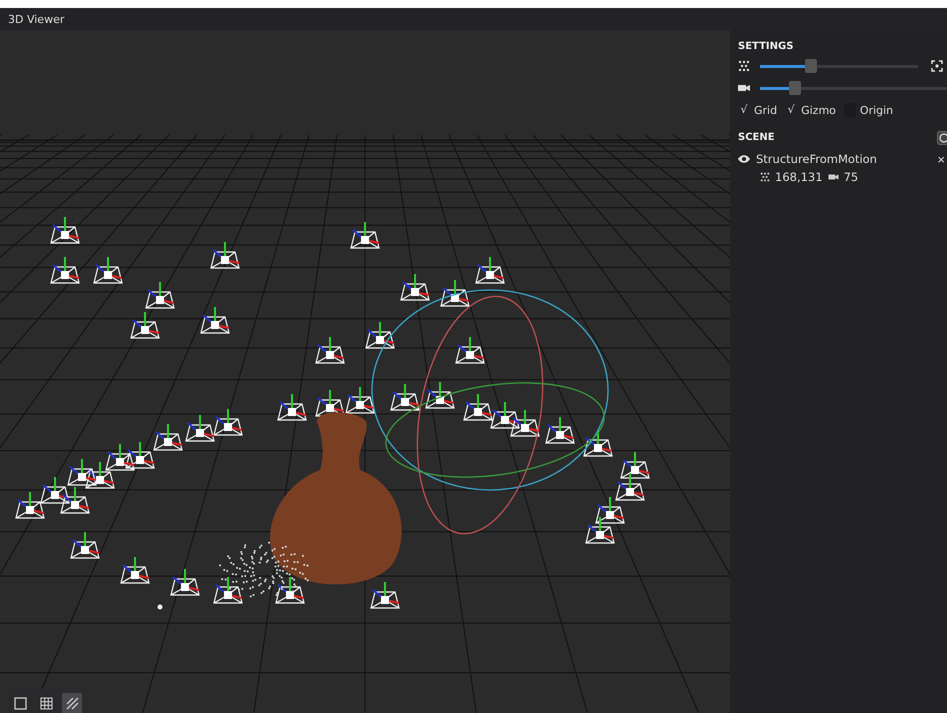 The width and height of the screenshot is (947, 713). What do you see at coordinates (941, 159) in the screenshot?
I see `remove-button: ×` at bounding box center [941, 159].